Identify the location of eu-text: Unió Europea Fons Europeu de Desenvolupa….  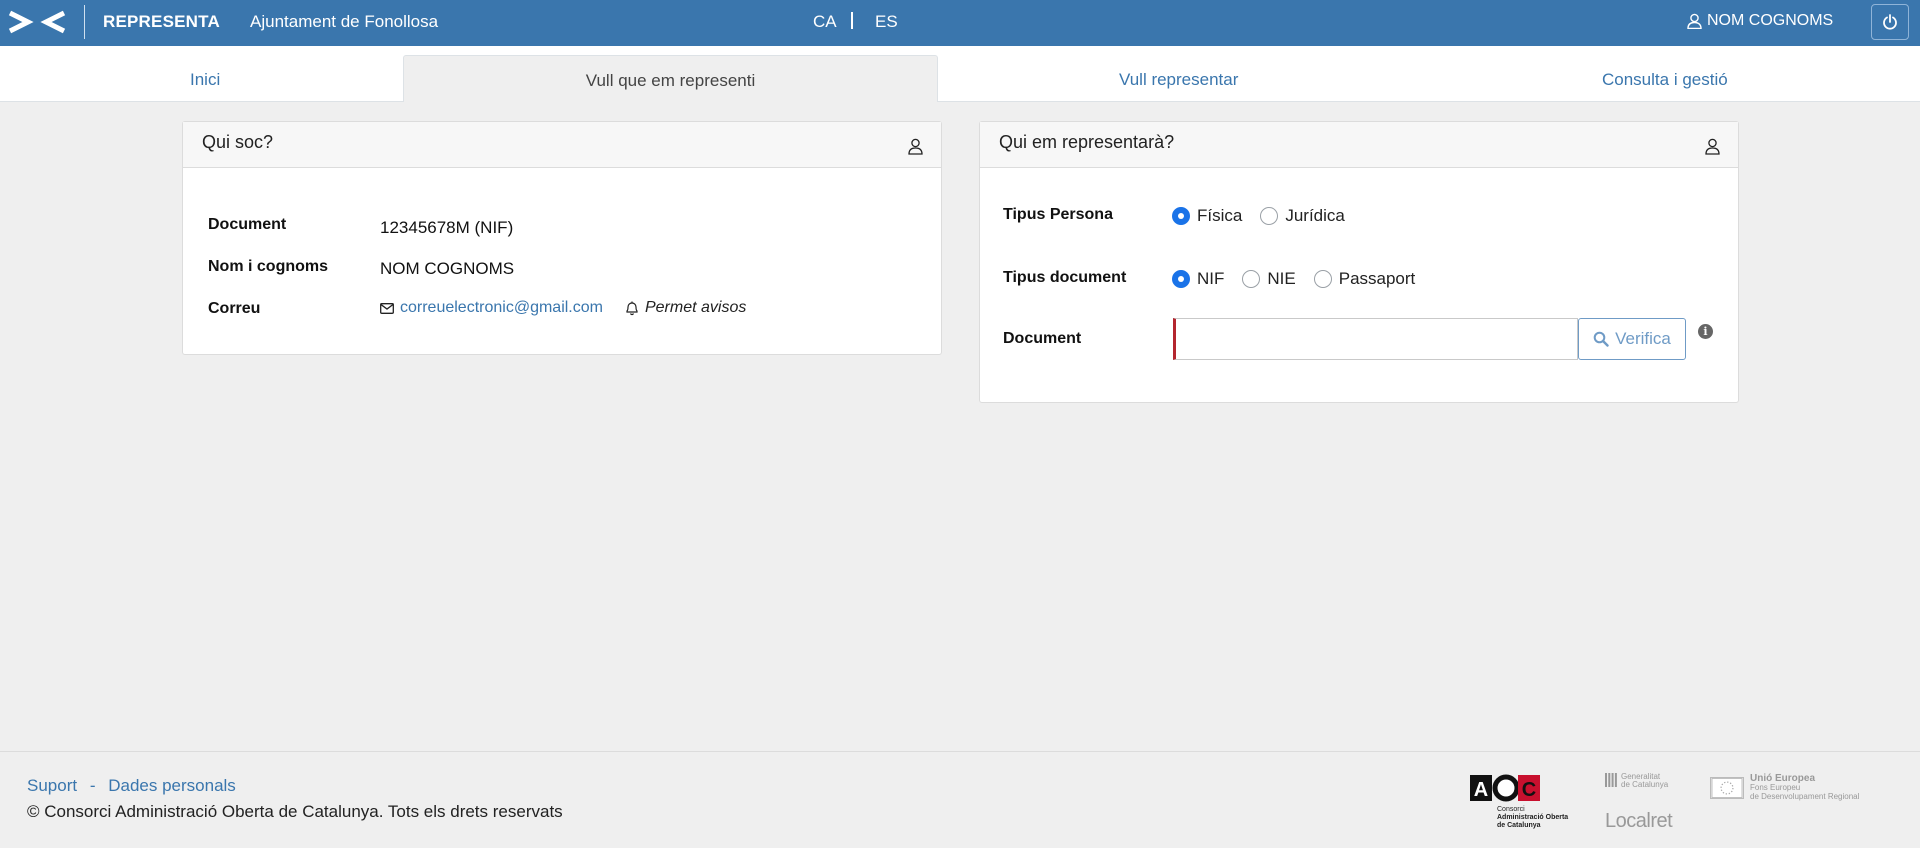
(1805, 788).